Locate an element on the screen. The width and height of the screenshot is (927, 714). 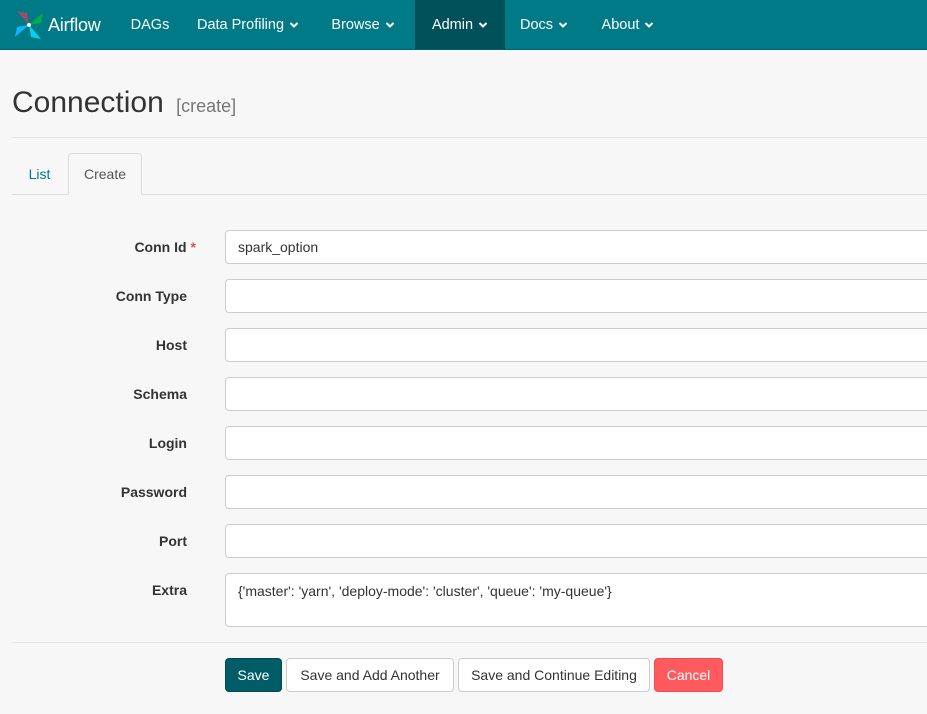
nav-about: About is located at coordinates (628, 24).